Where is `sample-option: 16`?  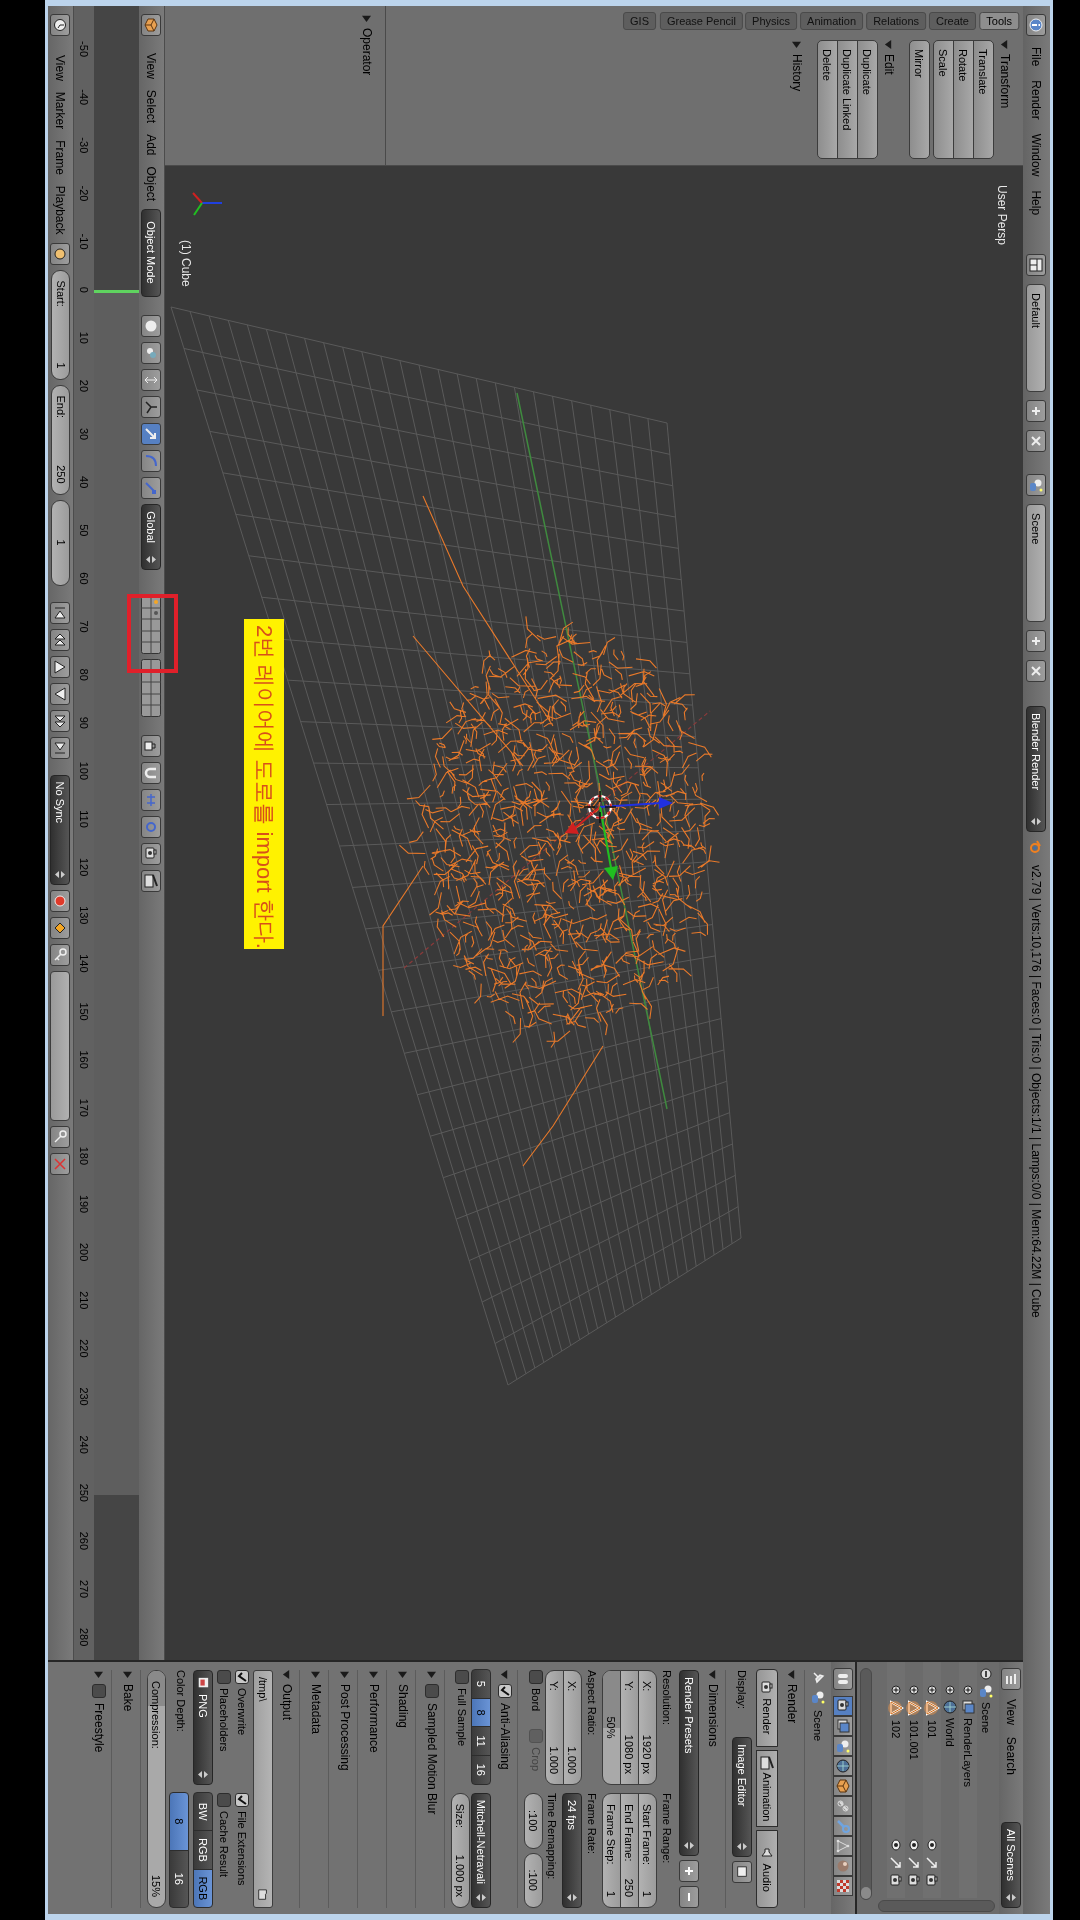
sample-option: 16 is located at coordinates (481, 1769).